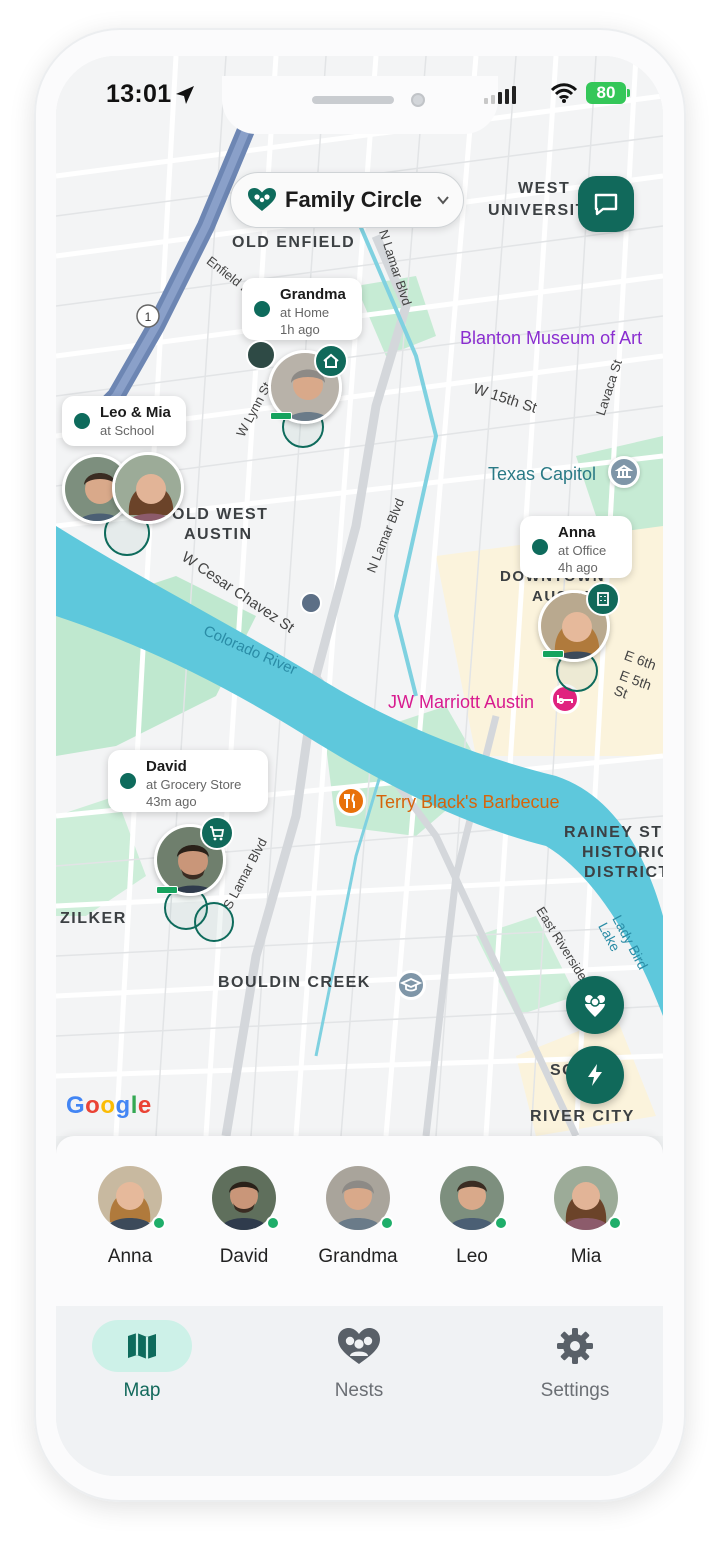  What do you see at coordinates (148, 488) in the screenshot?
I see `mia-avatar-pin` at bounding box center [148, 488].